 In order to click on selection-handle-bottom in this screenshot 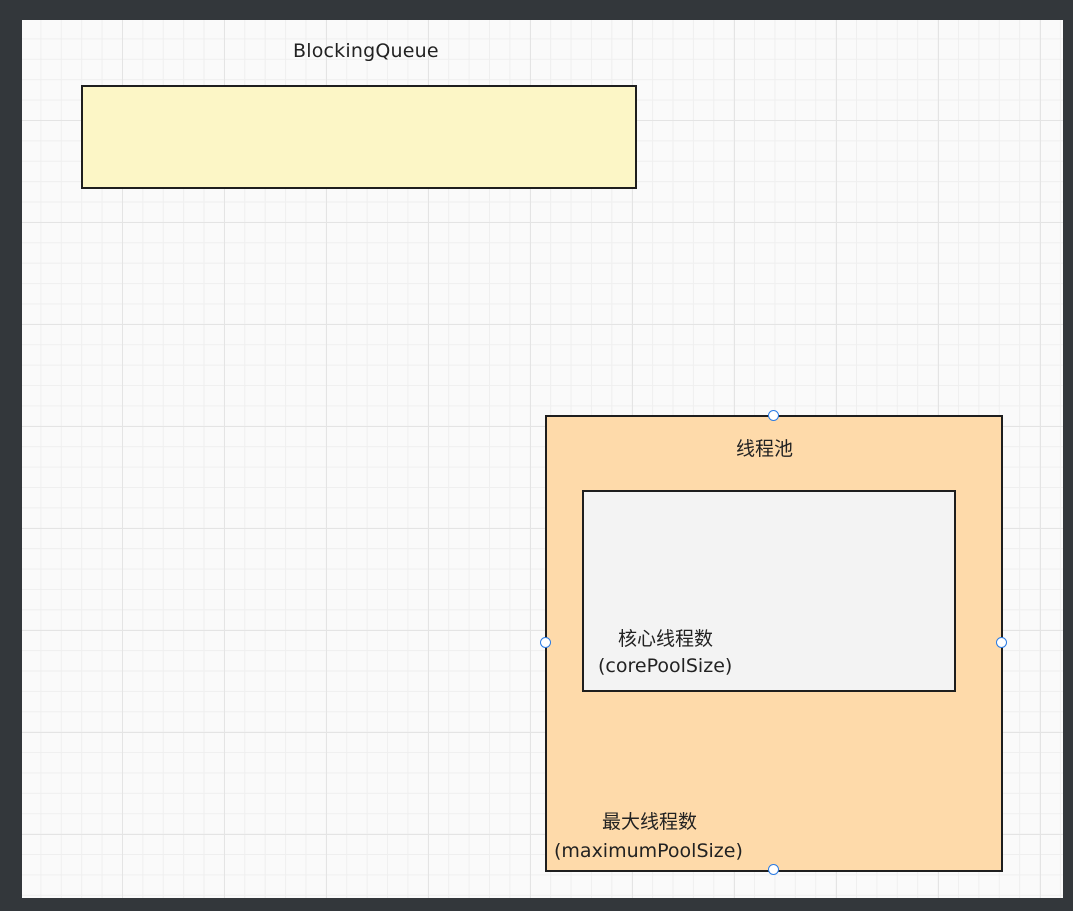, I will do `click(773, 869)`.